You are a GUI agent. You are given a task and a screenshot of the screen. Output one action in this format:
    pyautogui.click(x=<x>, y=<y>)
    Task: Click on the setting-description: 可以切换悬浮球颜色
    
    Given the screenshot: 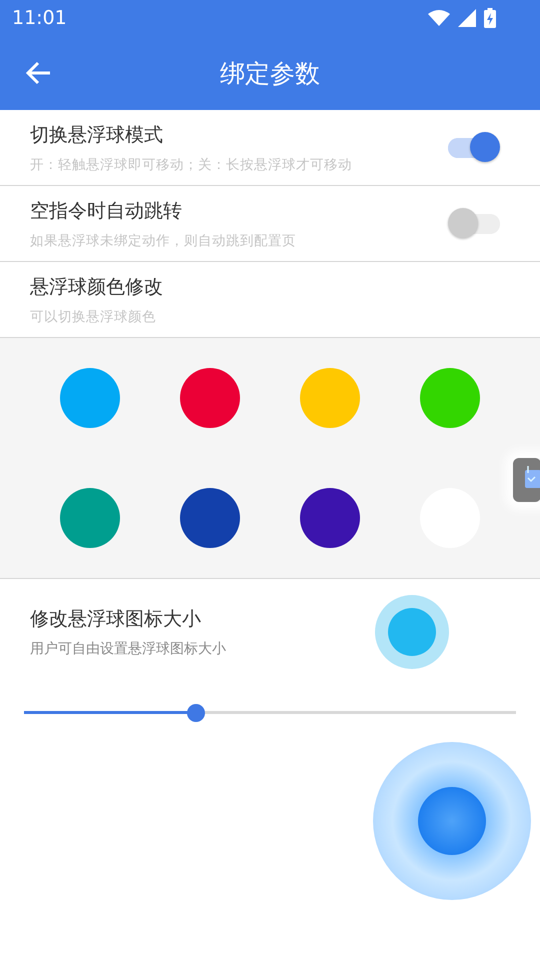 What is the action you would take?
    pyautogui.click(x=93, y=317)
    